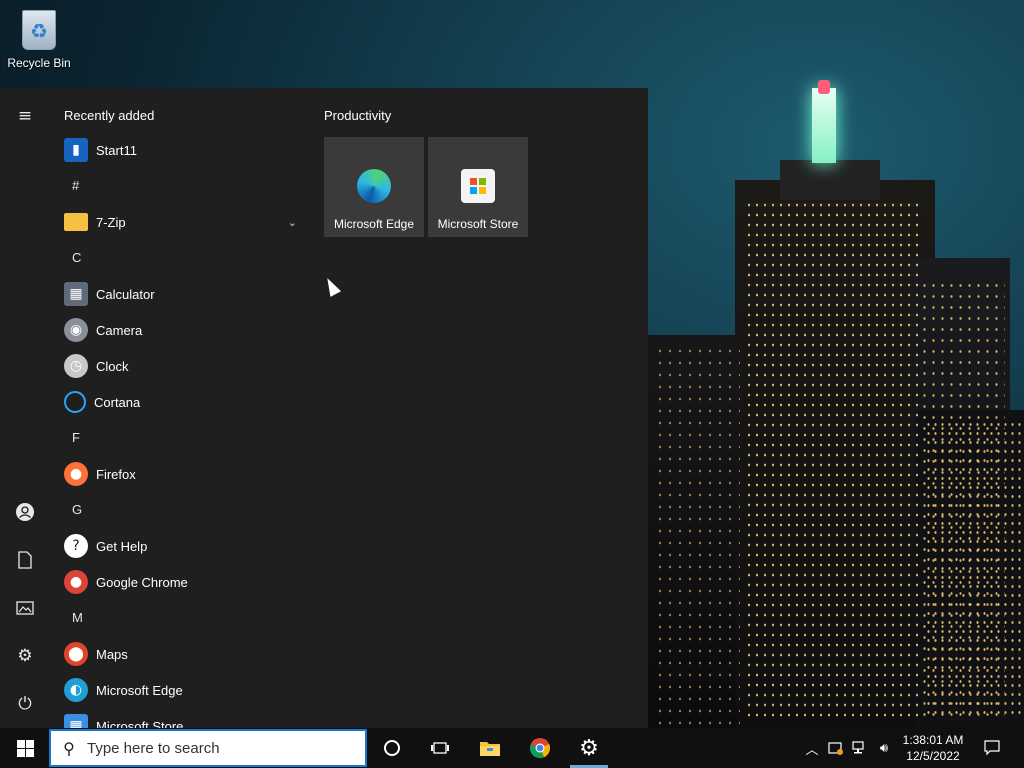 The image size is (1024, 768). I want to click on taskbar: ⚲ ⚙ ︿ 🔊︎ 1:38:01 AM 12/5/2022, so click(512, 748).